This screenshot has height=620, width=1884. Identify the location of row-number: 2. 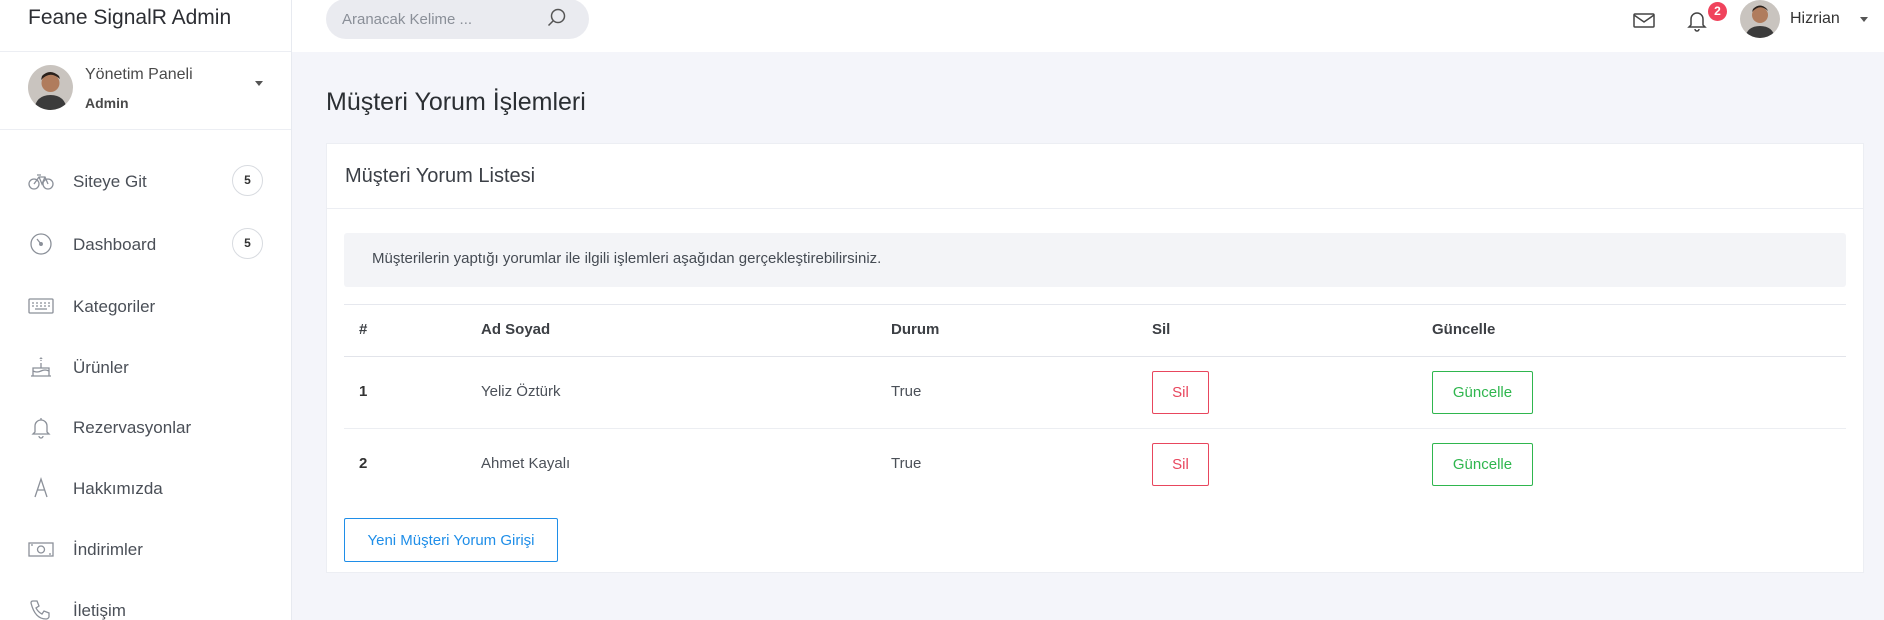
(363, 463).